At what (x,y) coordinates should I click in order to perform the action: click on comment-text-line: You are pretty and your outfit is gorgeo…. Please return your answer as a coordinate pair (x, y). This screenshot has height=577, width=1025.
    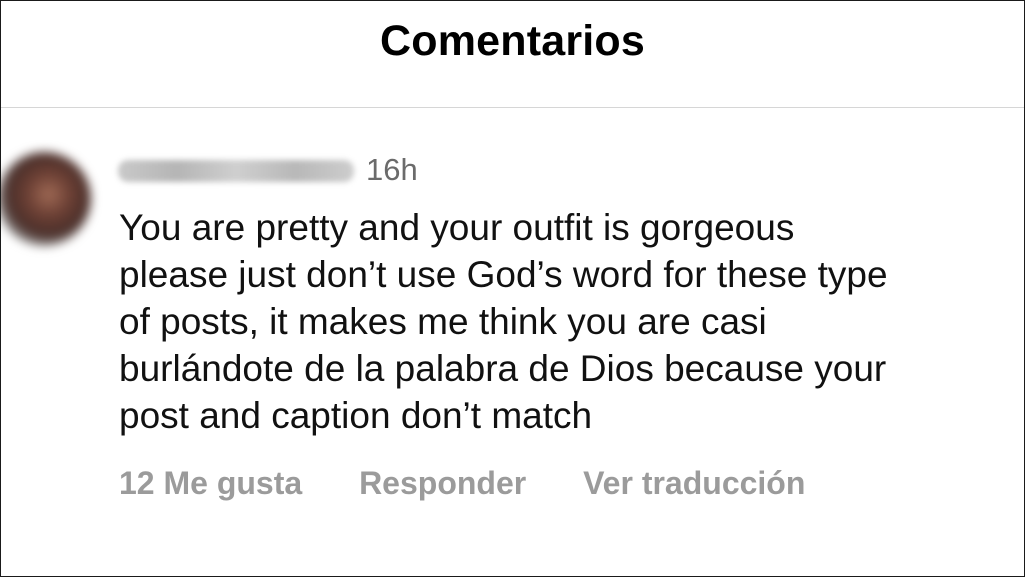
    Looking at the image, I should click on (457, 227).